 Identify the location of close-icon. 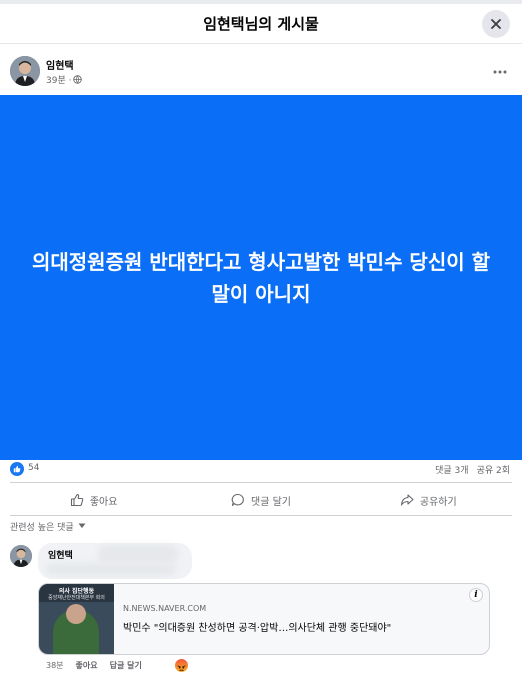
(496, 24).